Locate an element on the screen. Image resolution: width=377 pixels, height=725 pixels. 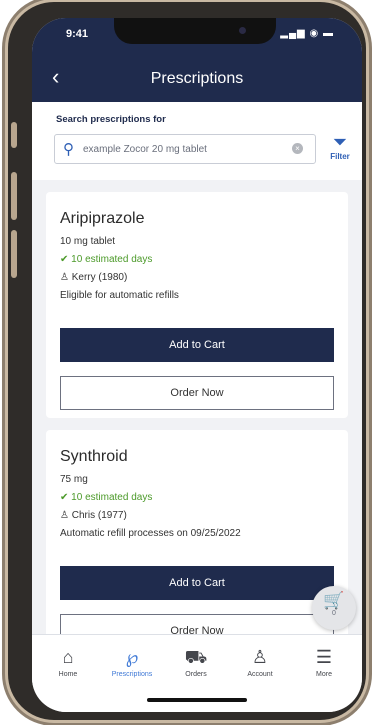
volume-down-button is located at coordinates (14, 254).